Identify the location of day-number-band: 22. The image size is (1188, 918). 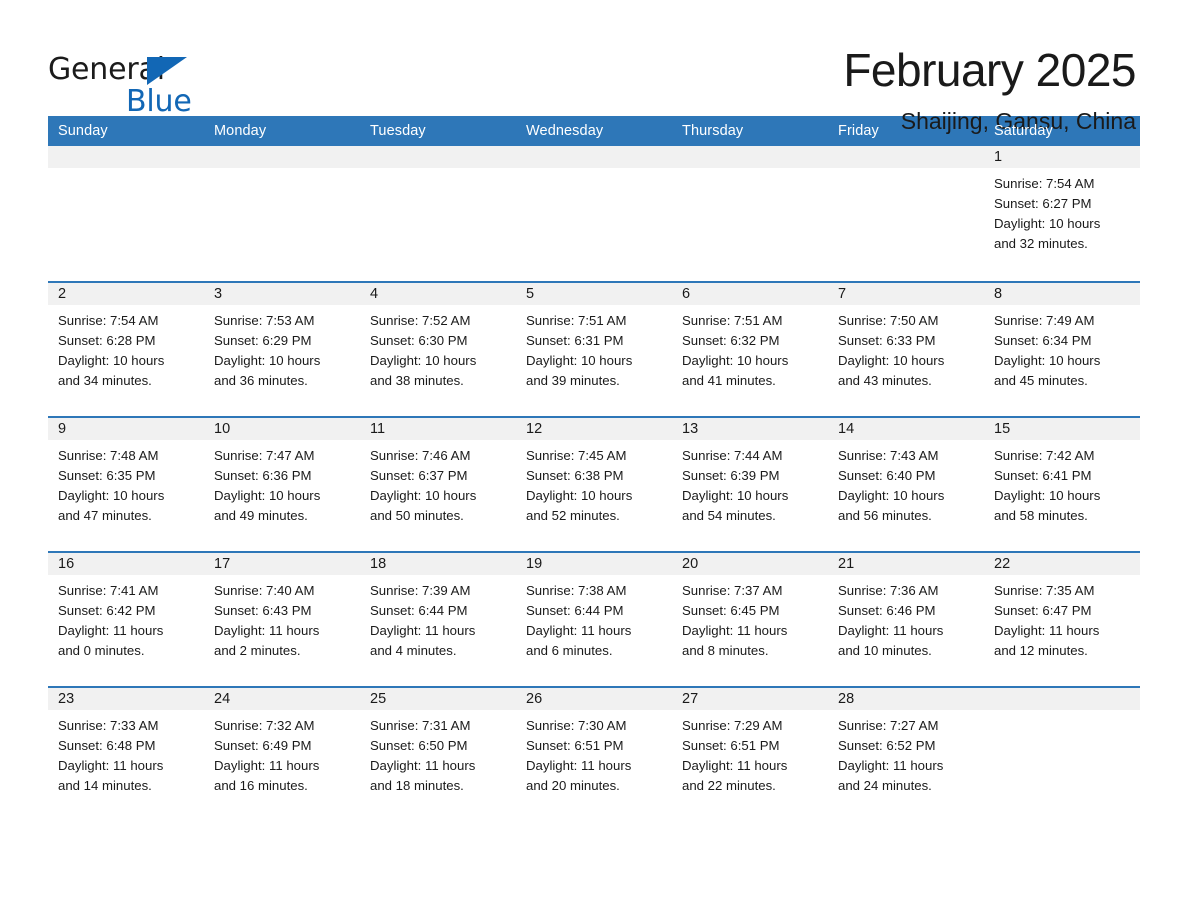
(1062, 564).